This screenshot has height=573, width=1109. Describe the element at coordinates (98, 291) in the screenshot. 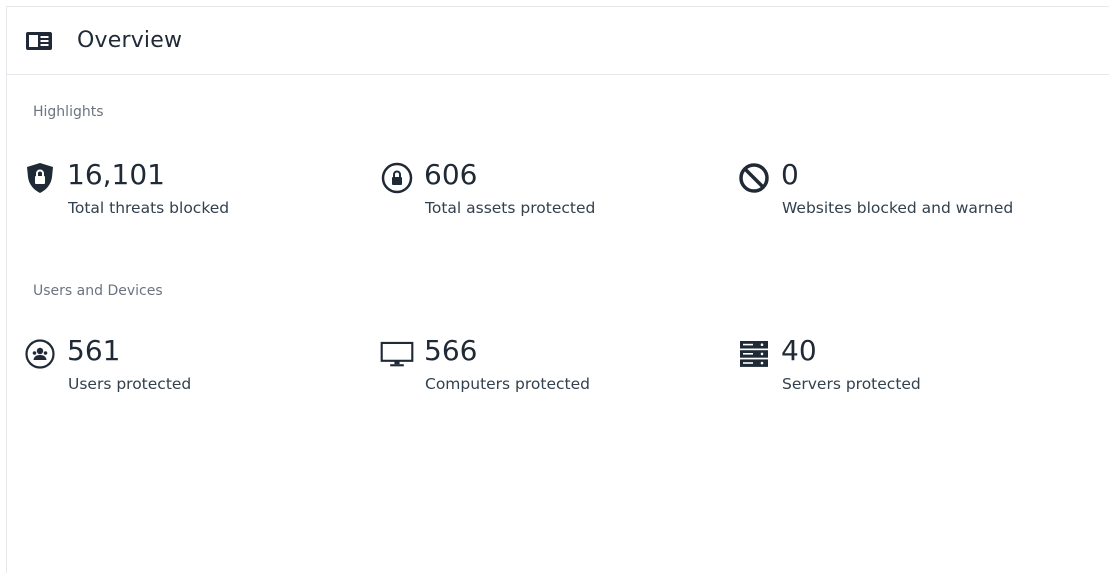

I see `section-label-users-devices: Users and Devices` at that location.